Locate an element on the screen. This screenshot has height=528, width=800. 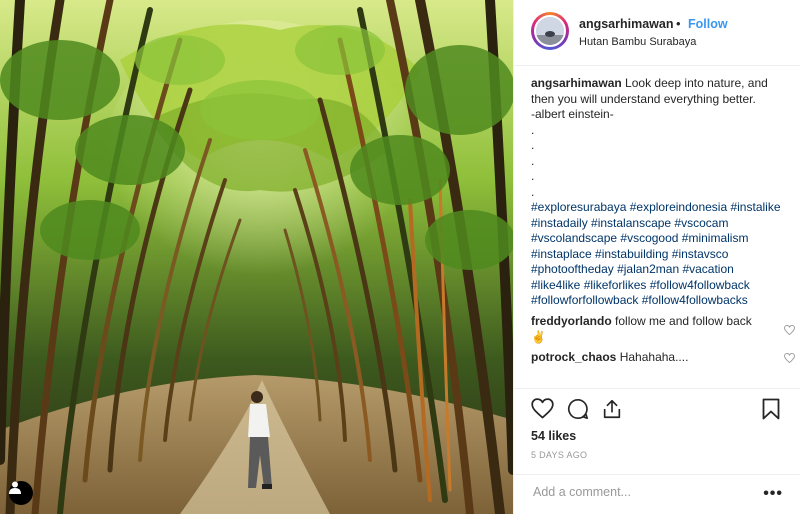
avatar is located at coordinates (550, 31).